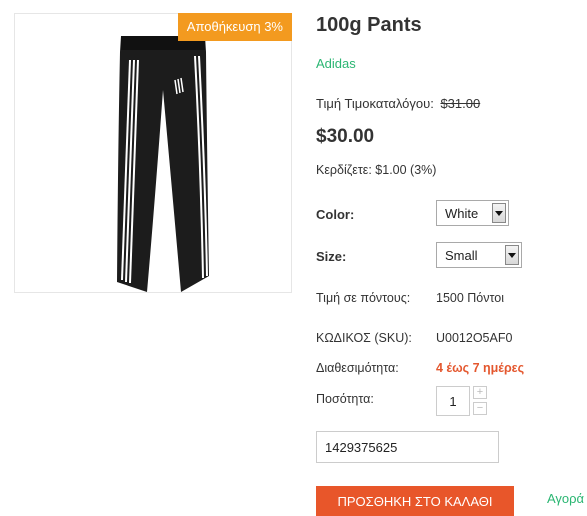 This screenshot has width=587, height=516. I want to click on product-title: 100g Pants, so click(369, 25).